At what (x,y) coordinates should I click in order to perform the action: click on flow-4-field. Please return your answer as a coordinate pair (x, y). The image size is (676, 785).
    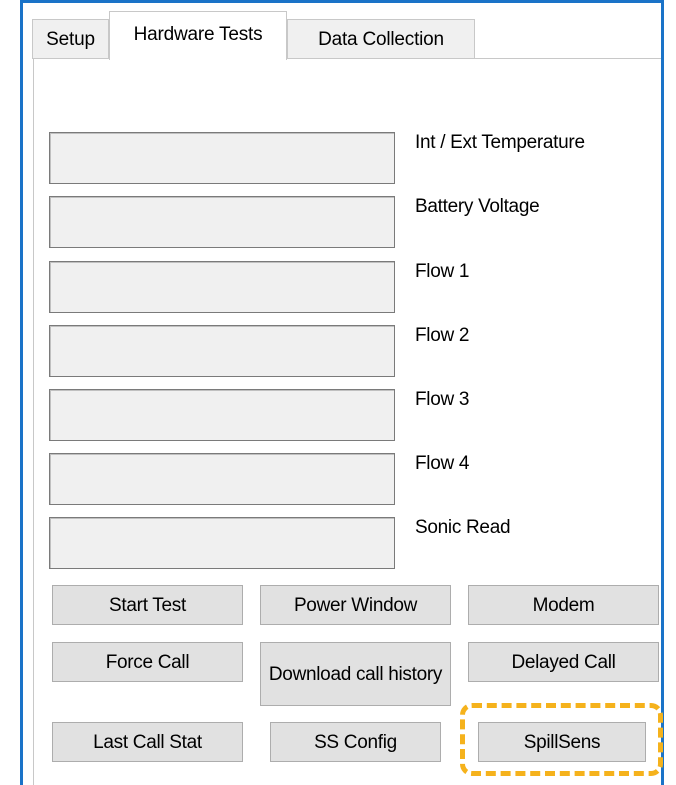
    Looking at the image, I should click on (222, 479).